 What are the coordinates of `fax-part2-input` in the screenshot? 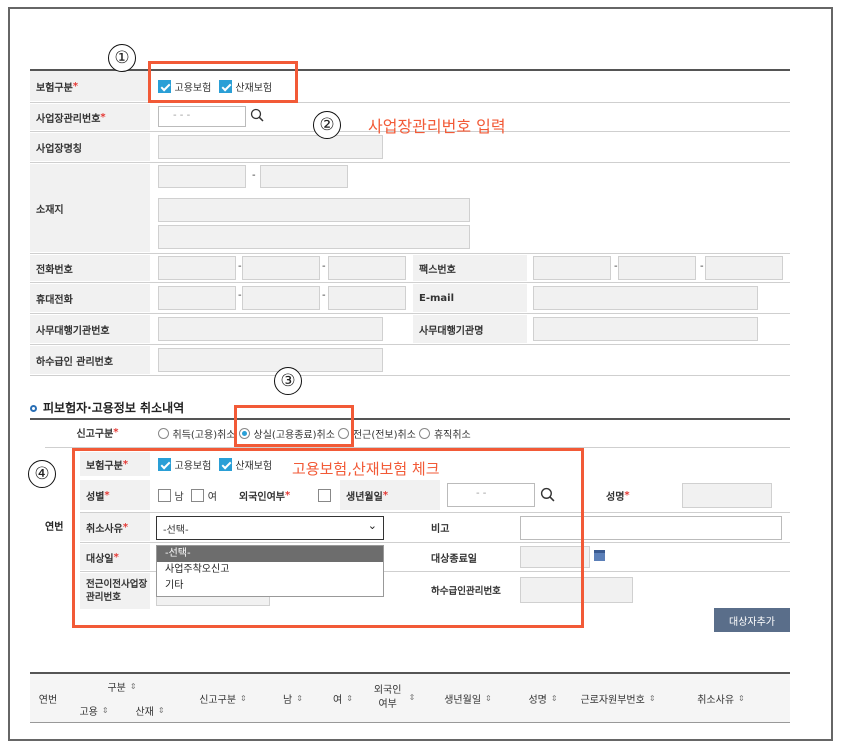 It's located at (657, 268).